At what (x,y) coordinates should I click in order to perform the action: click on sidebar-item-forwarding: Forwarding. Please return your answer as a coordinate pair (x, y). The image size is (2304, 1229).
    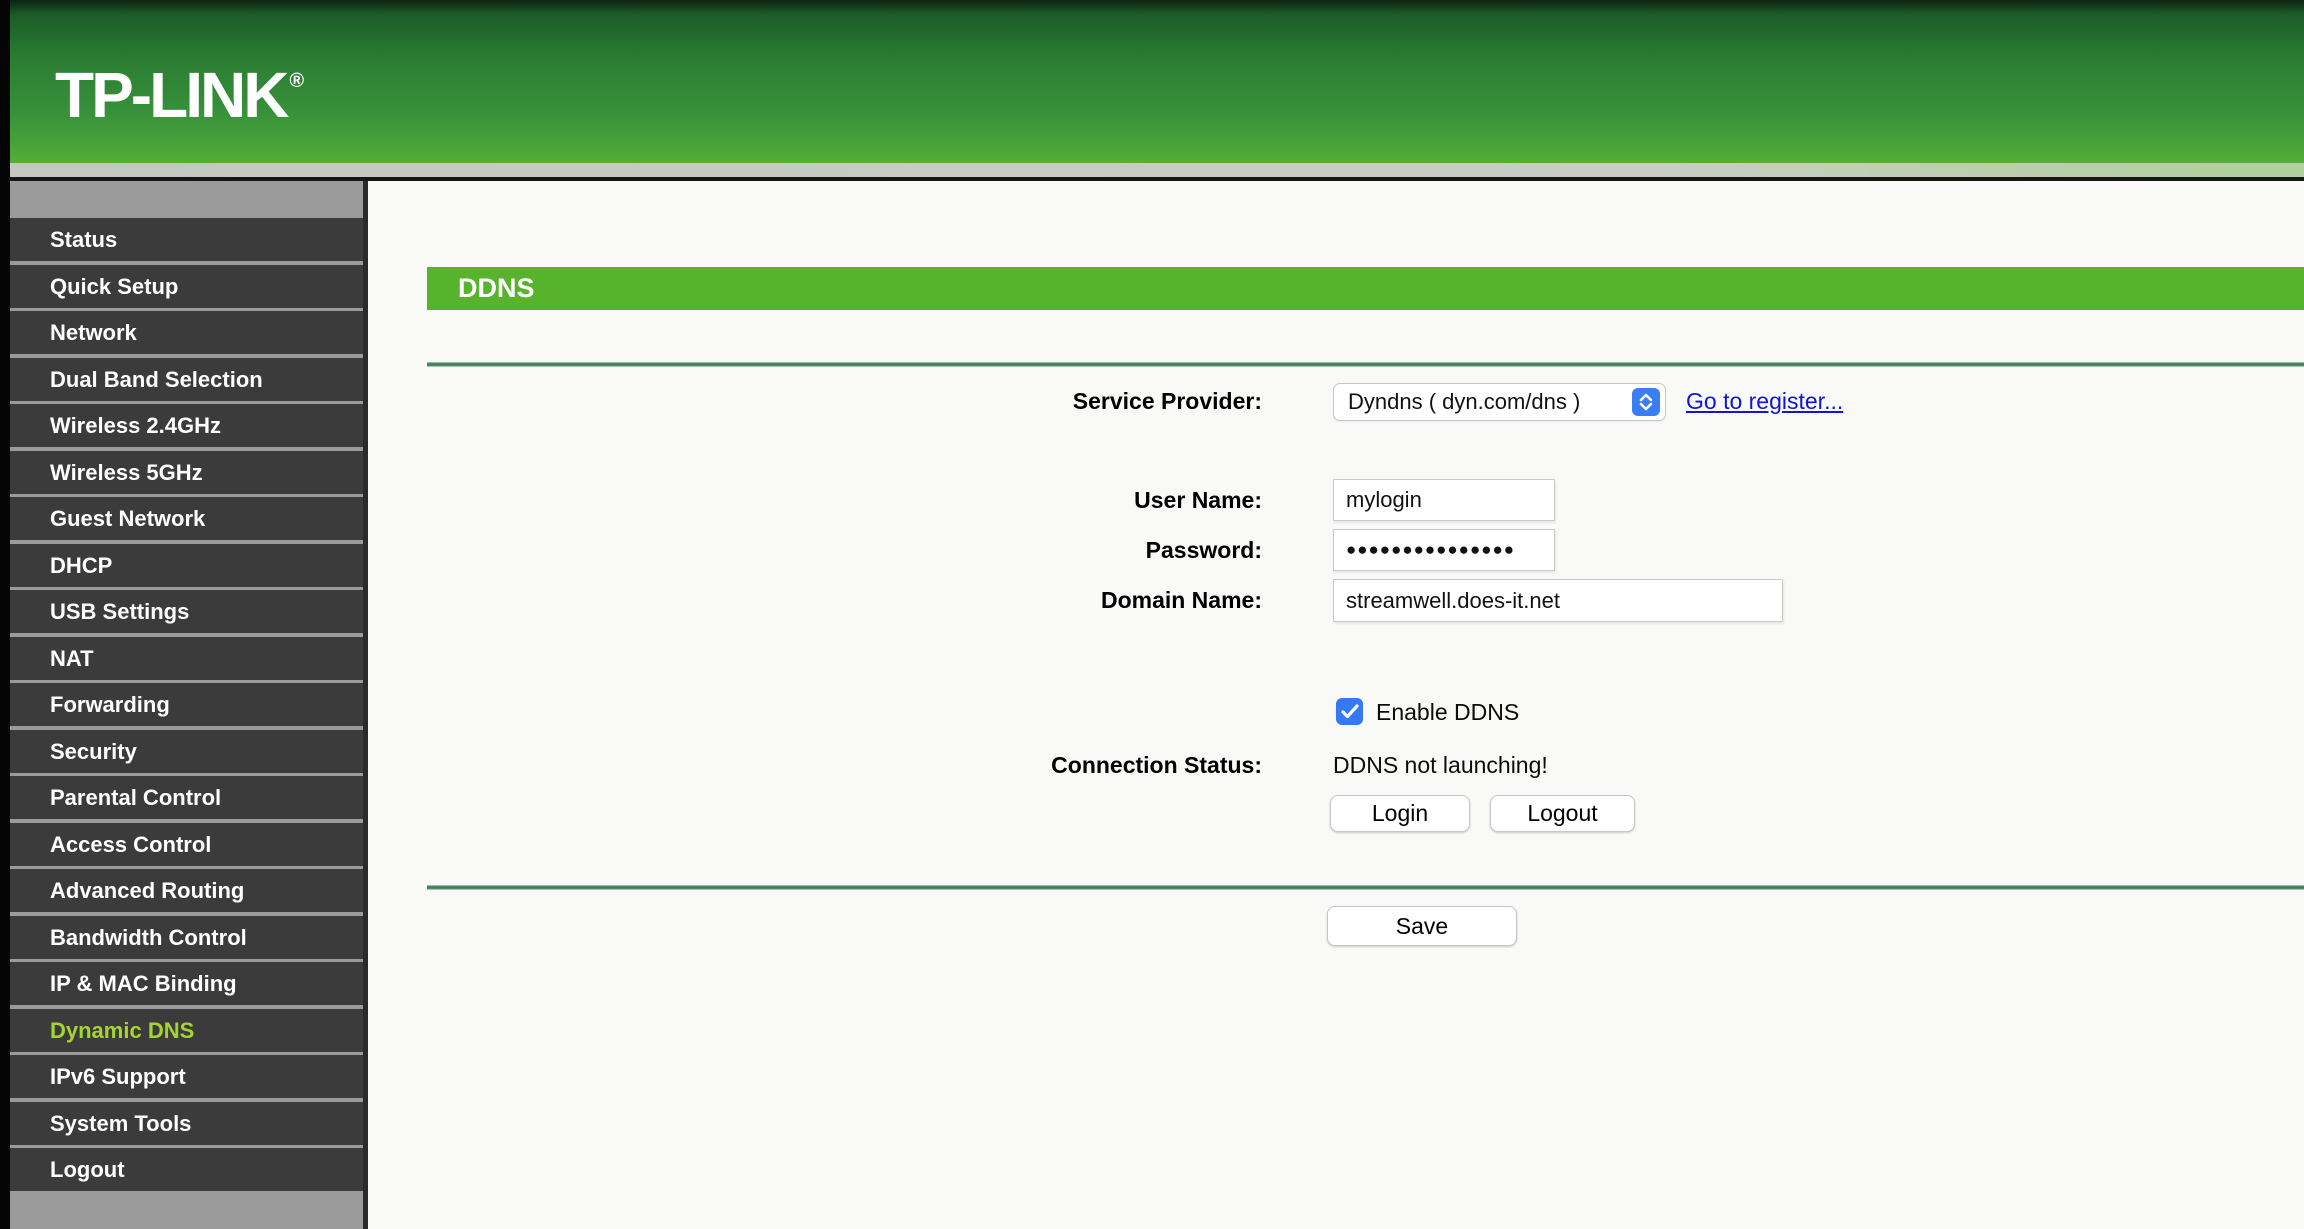
    Looking at the image, I should click on (186, 704).